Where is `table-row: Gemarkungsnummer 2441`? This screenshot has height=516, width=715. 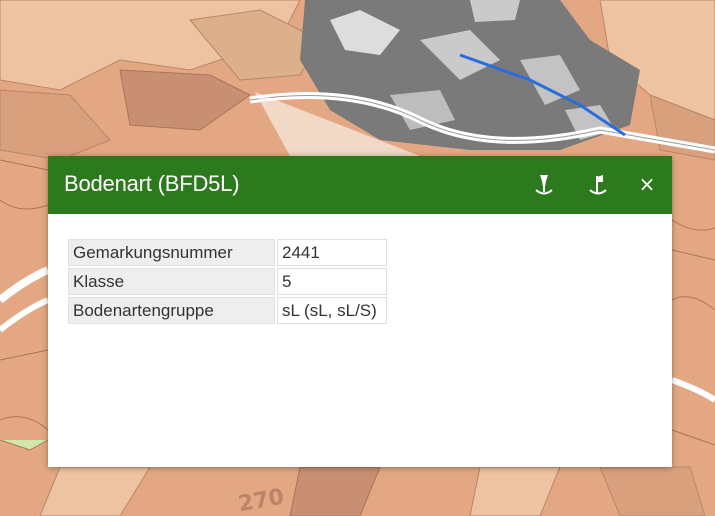
table-row: Gemarkungsnummer 2441 is located at coordinates (227, 252).